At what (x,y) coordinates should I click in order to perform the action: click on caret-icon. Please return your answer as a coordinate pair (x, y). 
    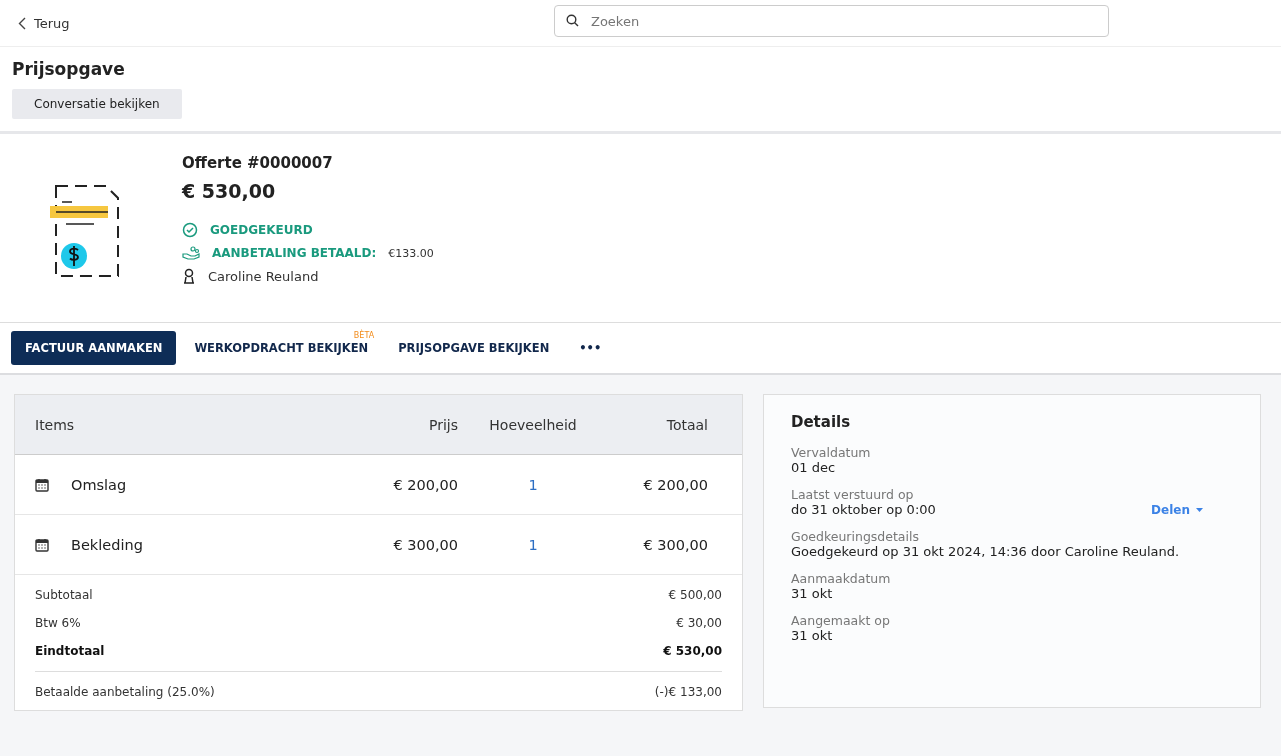
    Looking at the image, I should click on (1199, 509).